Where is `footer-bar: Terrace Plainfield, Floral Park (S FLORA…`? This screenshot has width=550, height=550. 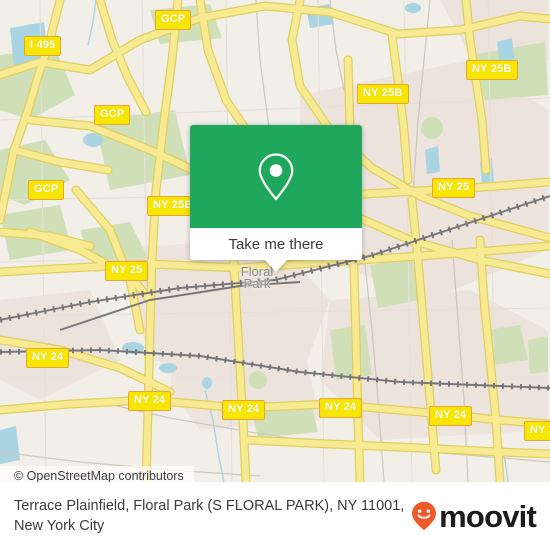
footer-bar: Terrace Plainfield, Floral Park (S FLORA… is located at coordinates (275, 516).